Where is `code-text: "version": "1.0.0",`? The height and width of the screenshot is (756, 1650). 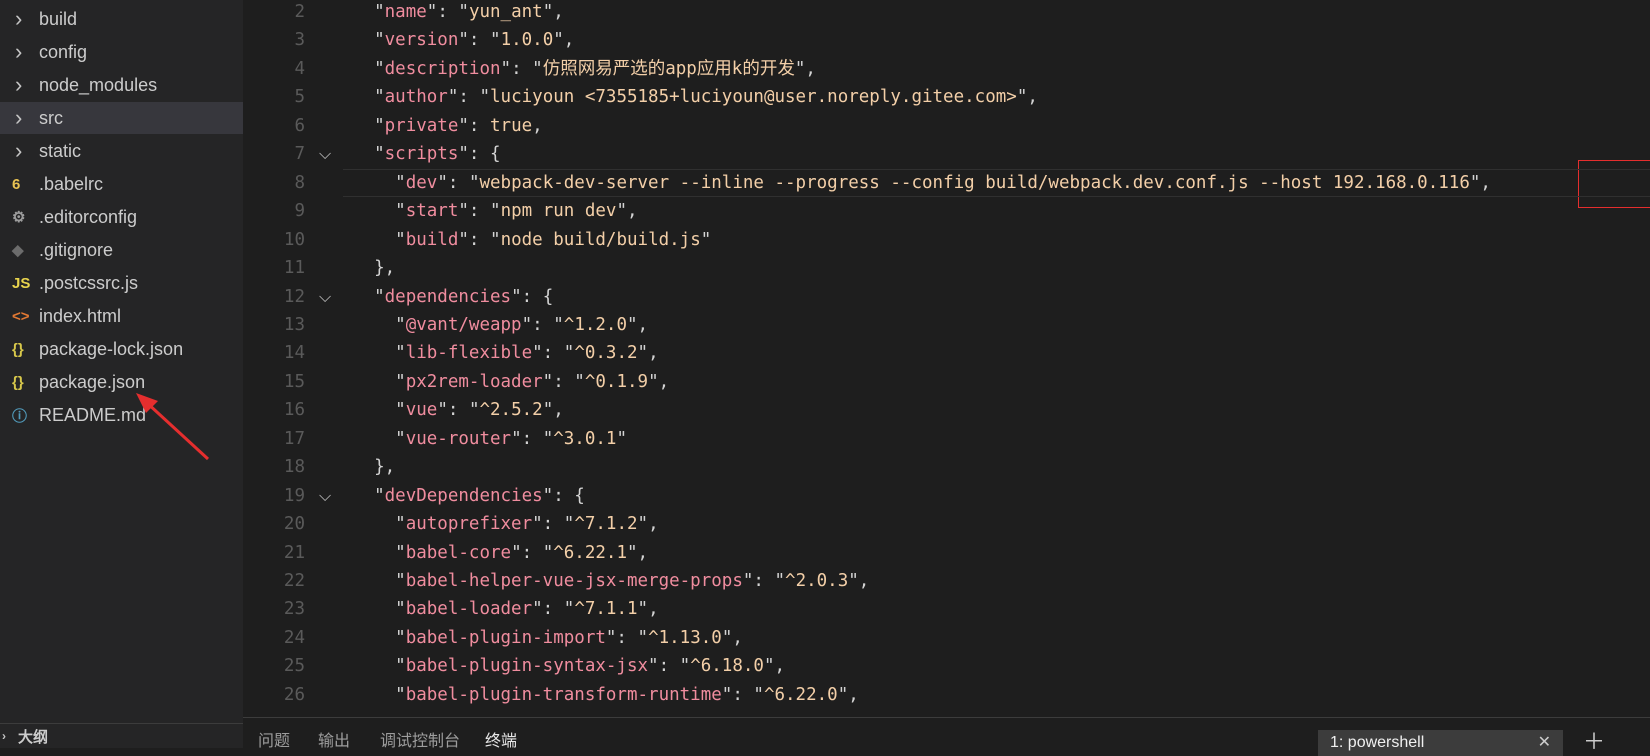 code-text: "version": "1.0.0", is located at coordinates (474, 40).